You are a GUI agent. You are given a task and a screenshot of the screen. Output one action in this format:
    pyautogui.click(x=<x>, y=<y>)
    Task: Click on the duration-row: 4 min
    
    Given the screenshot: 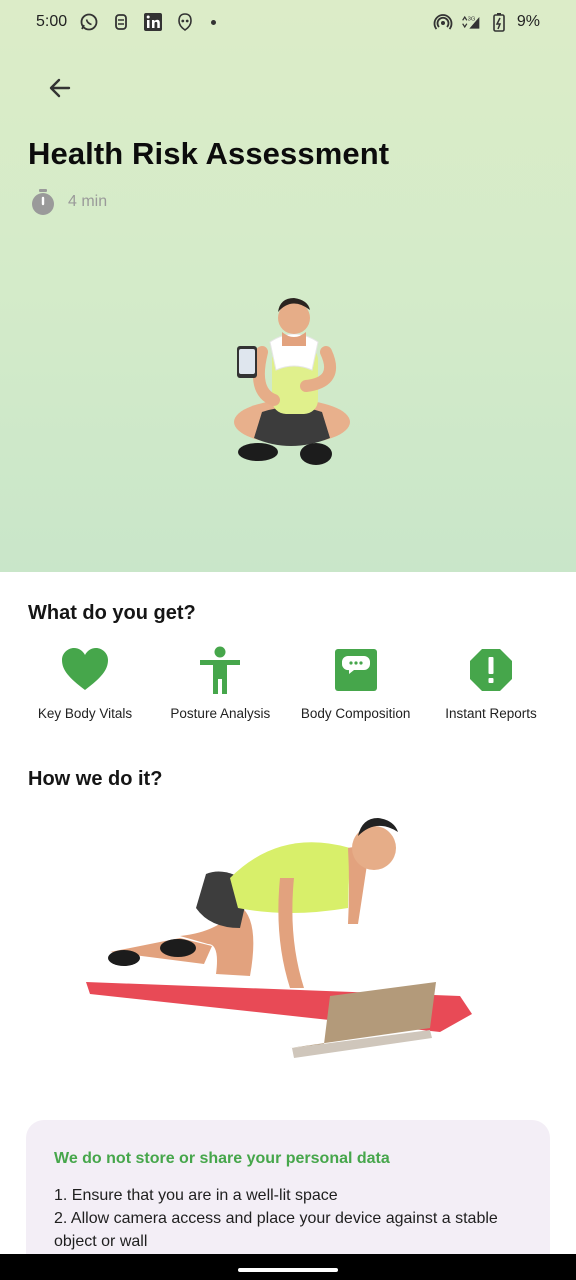 What is the action you would take?
    pyautogui.click(x=68, y=202)
    